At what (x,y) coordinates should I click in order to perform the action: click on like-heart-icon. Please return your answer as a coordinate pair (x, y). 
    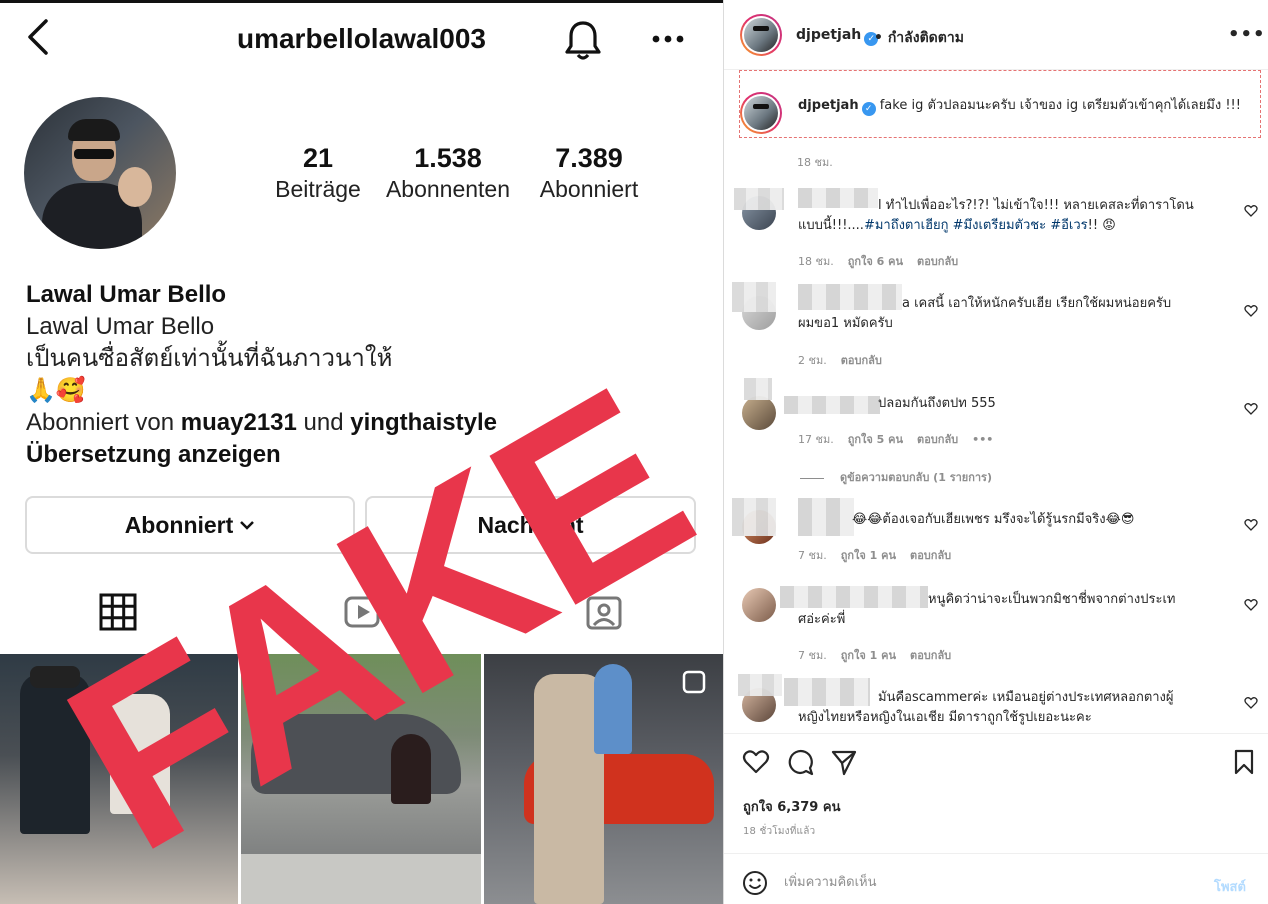
    Looking at the image, I should click on (756, 762).